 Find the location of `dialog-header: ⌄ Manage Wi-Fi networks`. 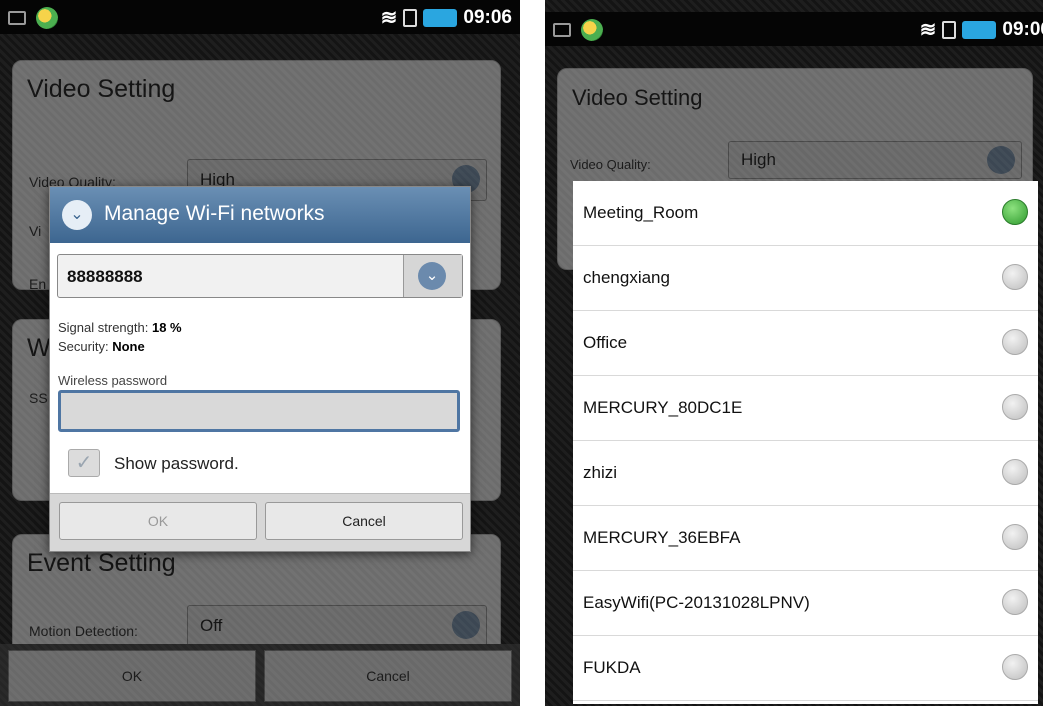

dialog-header: ⌄ Manage Wi-Fi networks is located at coordinates (260, 215).